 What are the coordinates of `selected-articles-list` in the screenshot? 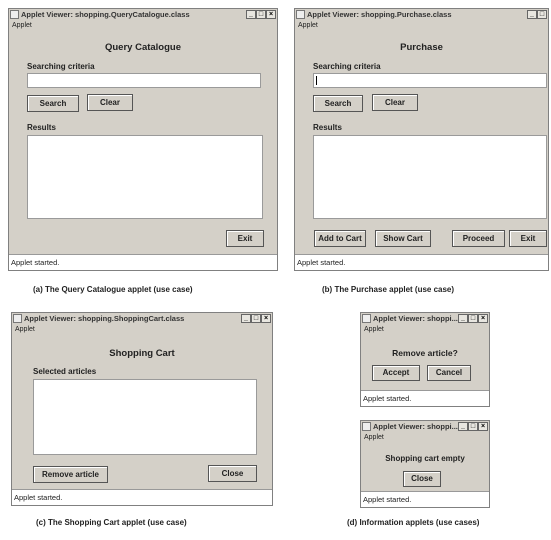 It's located at (145, 417).